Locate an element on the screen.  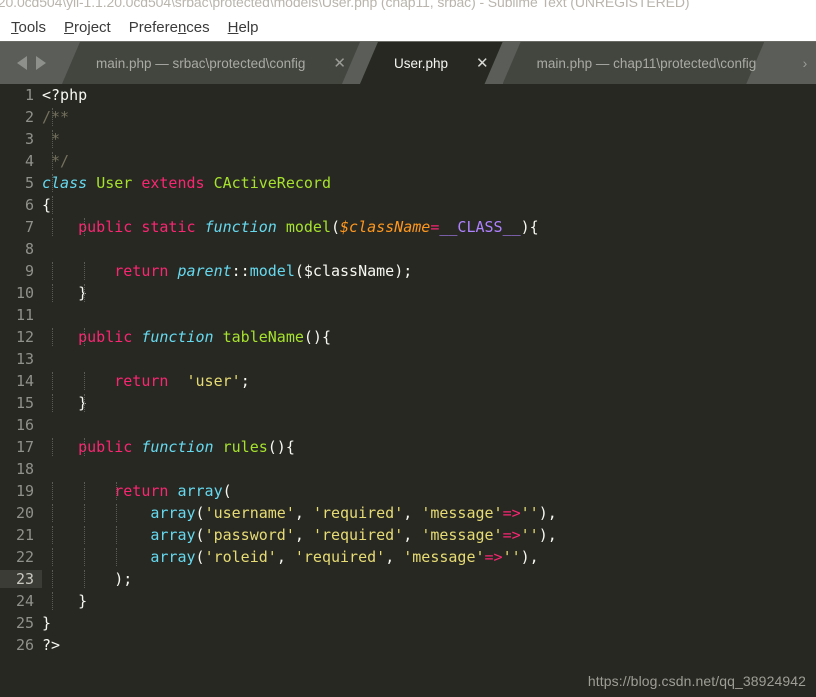
tab-inactive-0: main.php — srbac\protected\config ✕ is located at coordinates (211, 63).